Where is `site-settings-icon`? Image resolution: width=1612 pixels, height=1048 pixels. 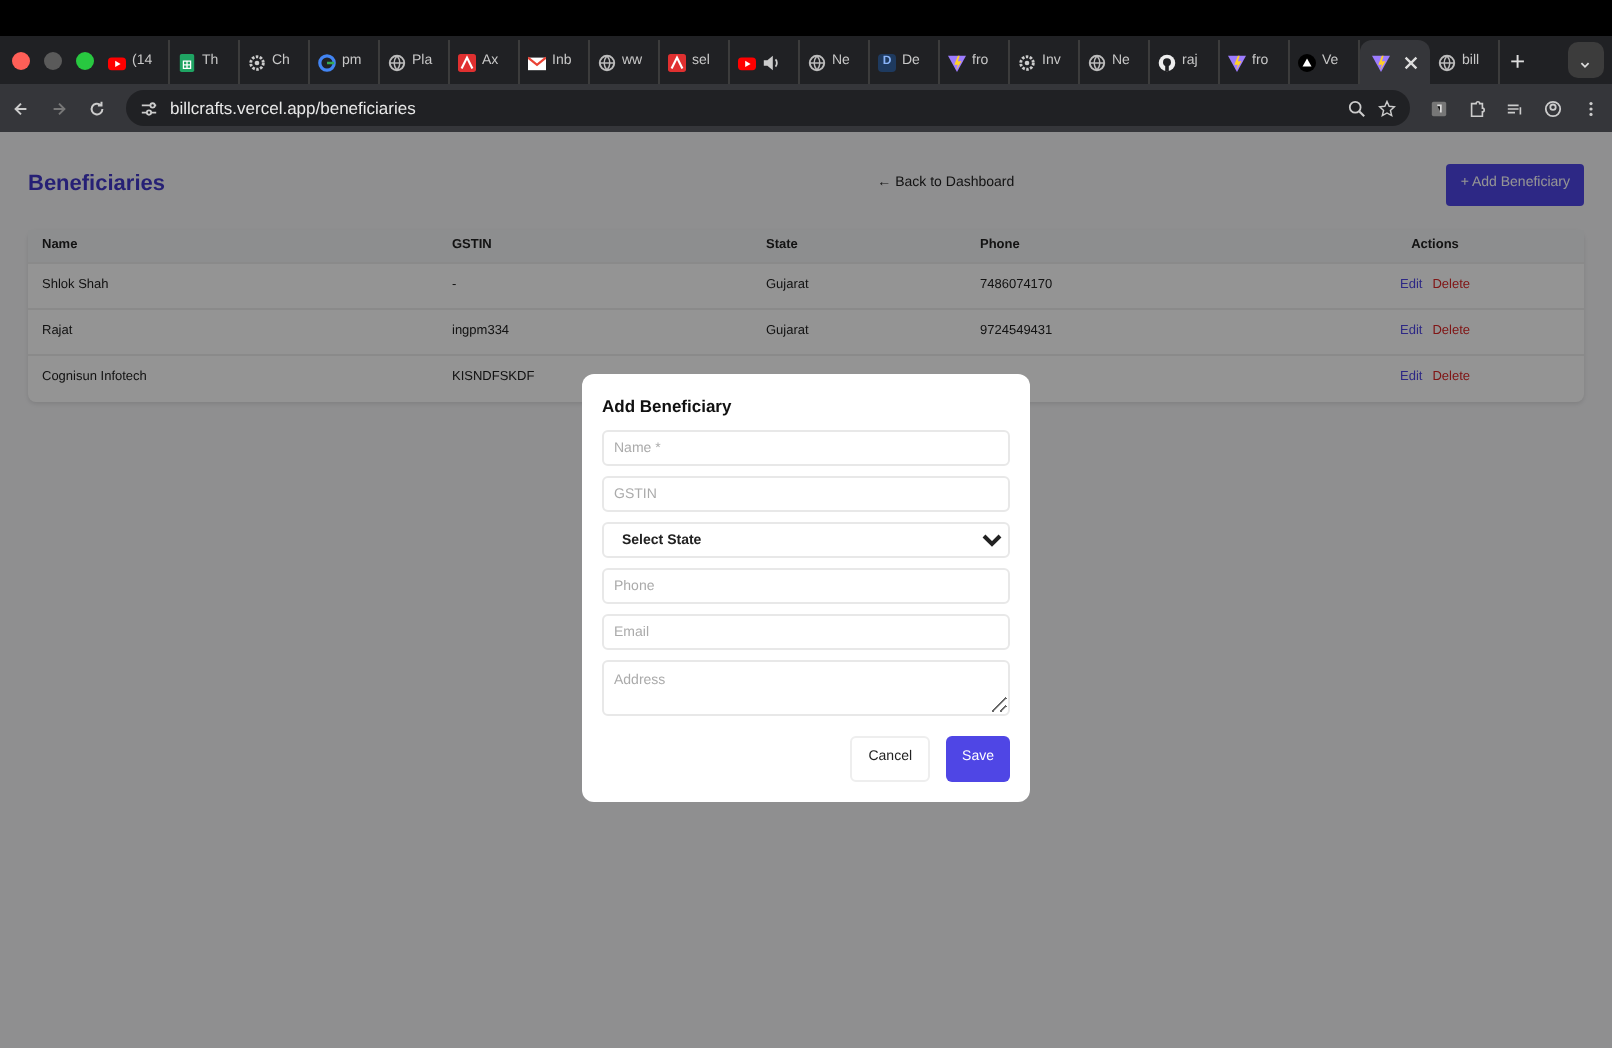
site-settings-icon is located at coordinates (149, 108).